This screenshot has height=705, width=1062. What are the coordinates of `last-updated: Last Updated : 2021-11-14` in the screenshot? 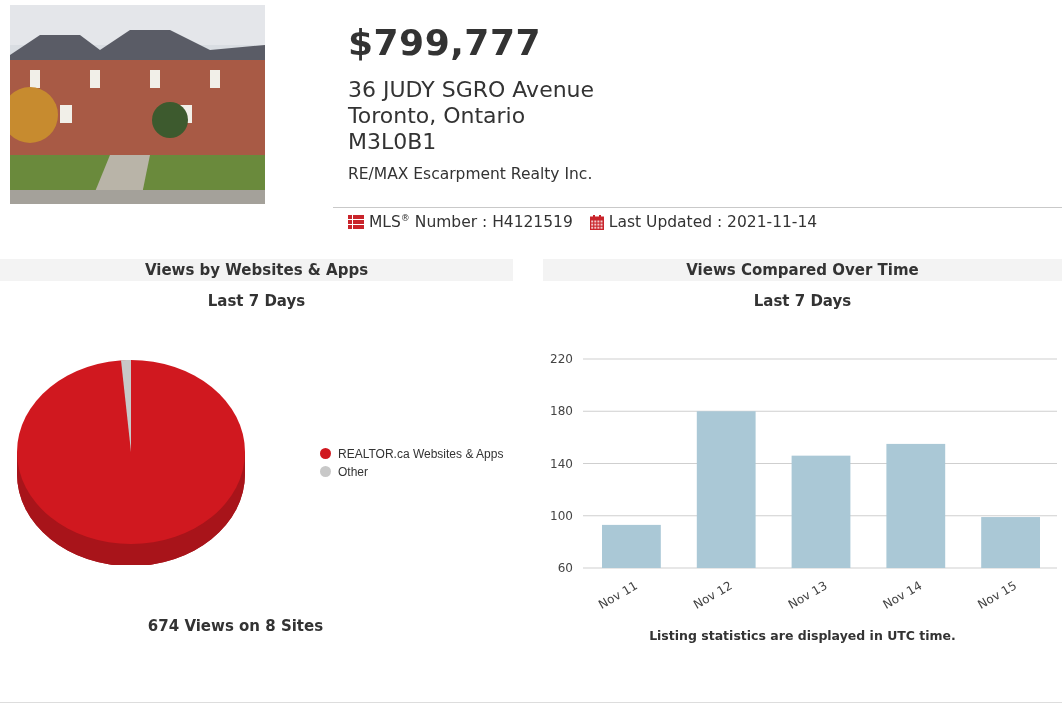 It's located at (713, 222).